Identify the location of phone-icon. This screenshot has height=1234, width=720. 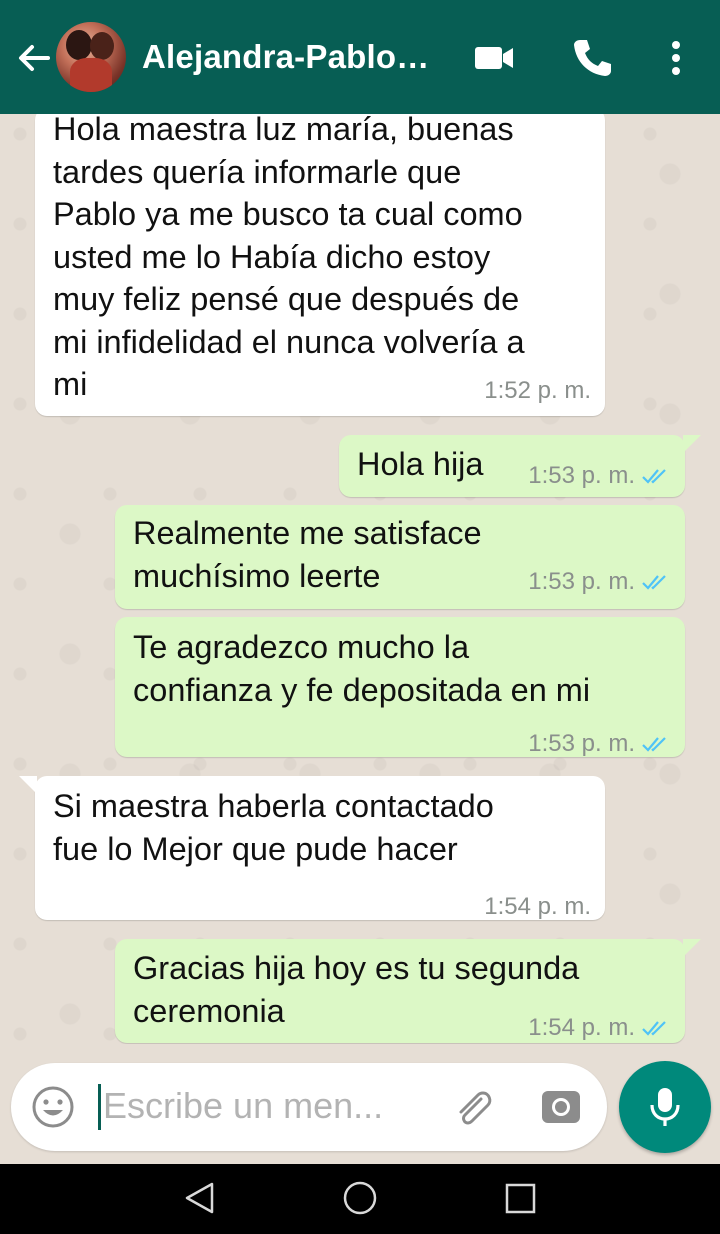
(592, 58).